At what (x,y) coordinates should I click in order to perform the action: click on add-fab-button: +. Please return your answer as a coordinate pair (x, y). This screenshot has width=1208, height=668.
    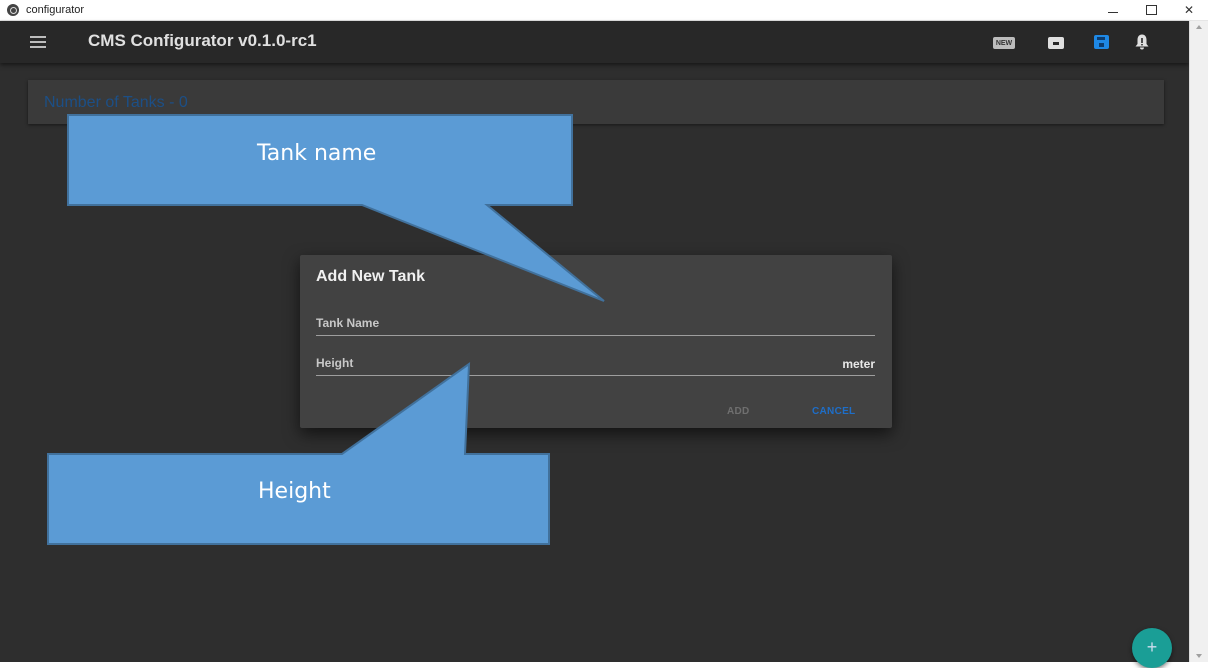
    Looking at the image, I should click on (1152, 648).